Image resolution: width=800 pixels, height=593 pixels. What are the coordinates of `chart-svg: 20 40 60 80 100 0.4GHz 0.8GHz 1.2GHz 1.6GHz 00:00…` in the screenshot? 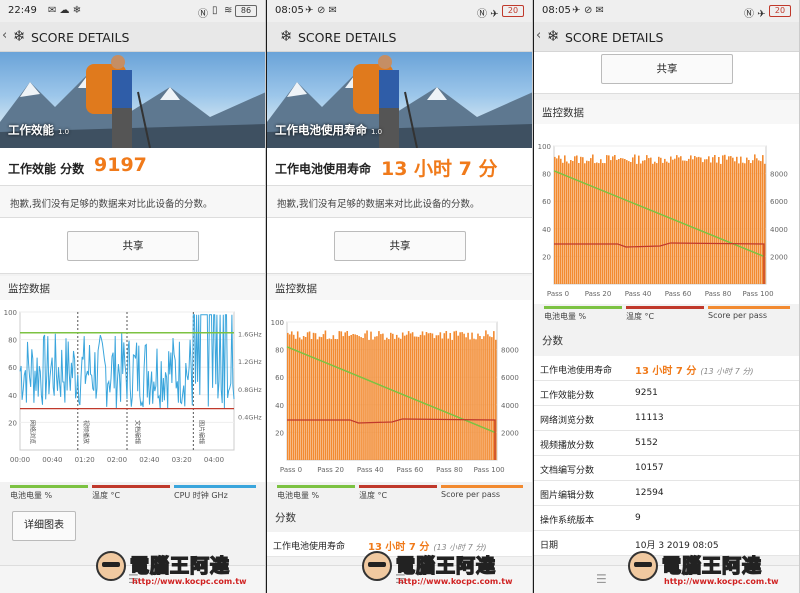 It's located at (133, 386).